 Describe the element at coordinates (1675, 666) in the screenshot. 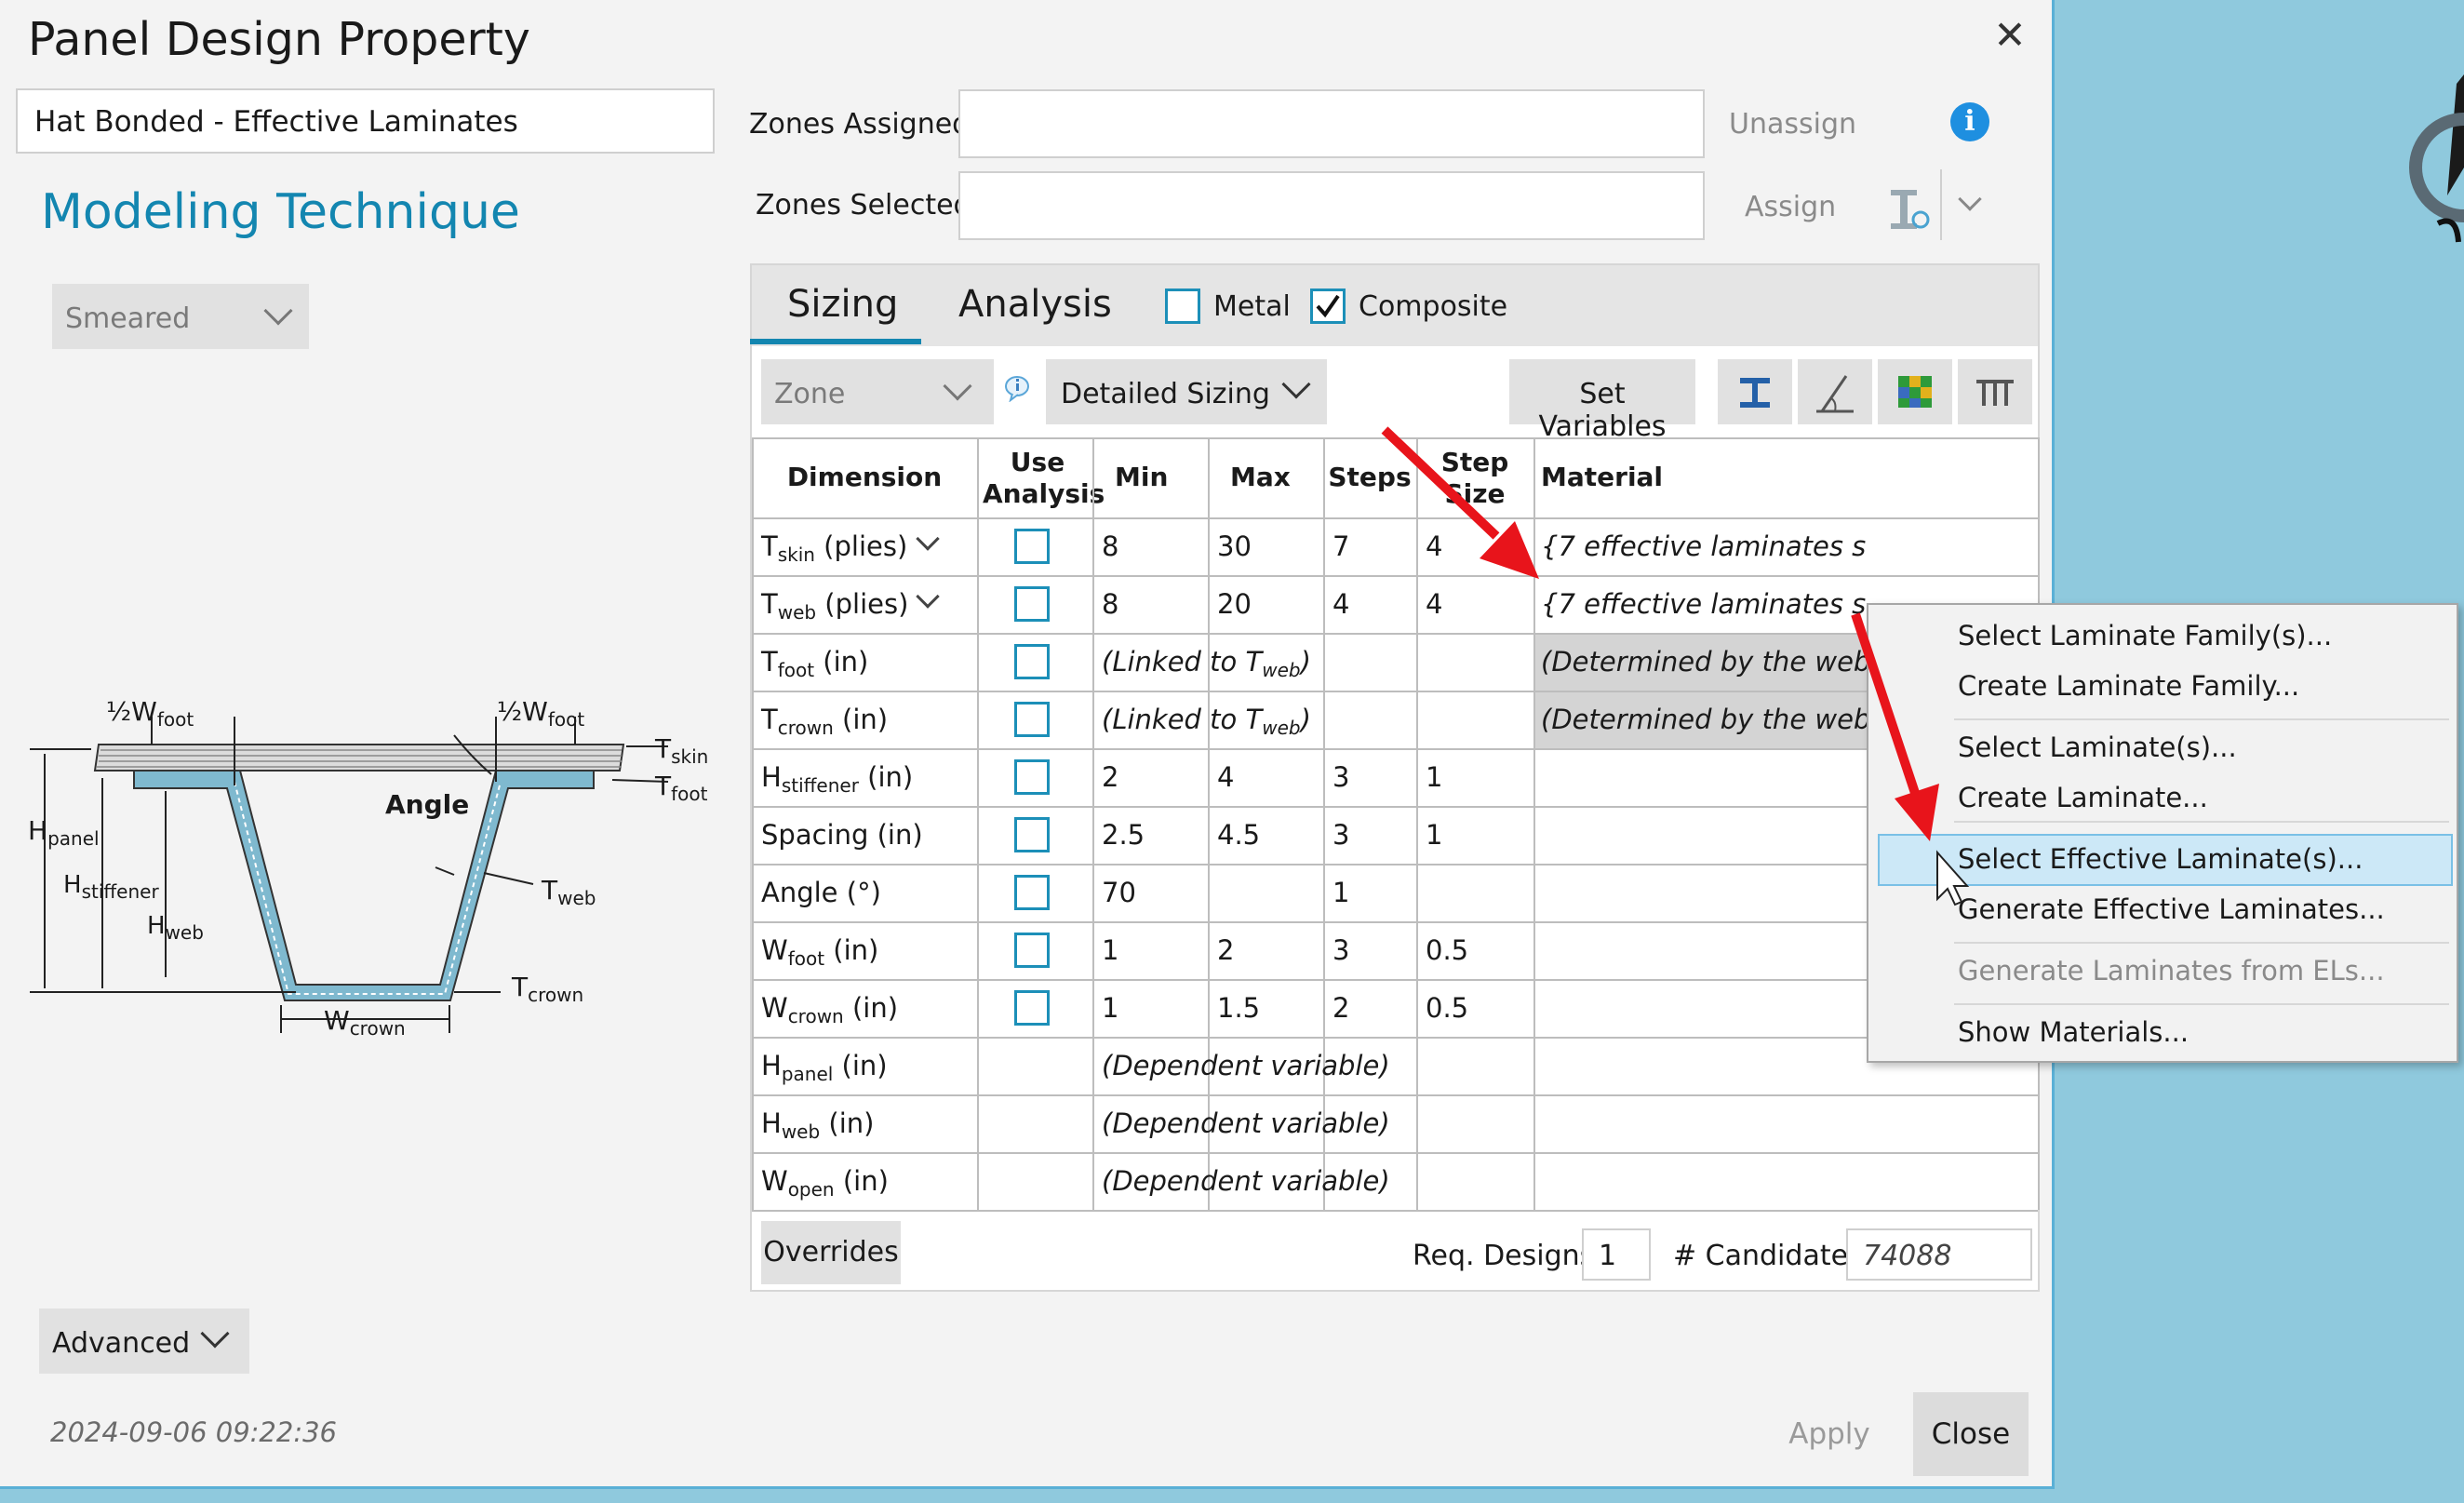

I see `annotation-arrows` at that location.